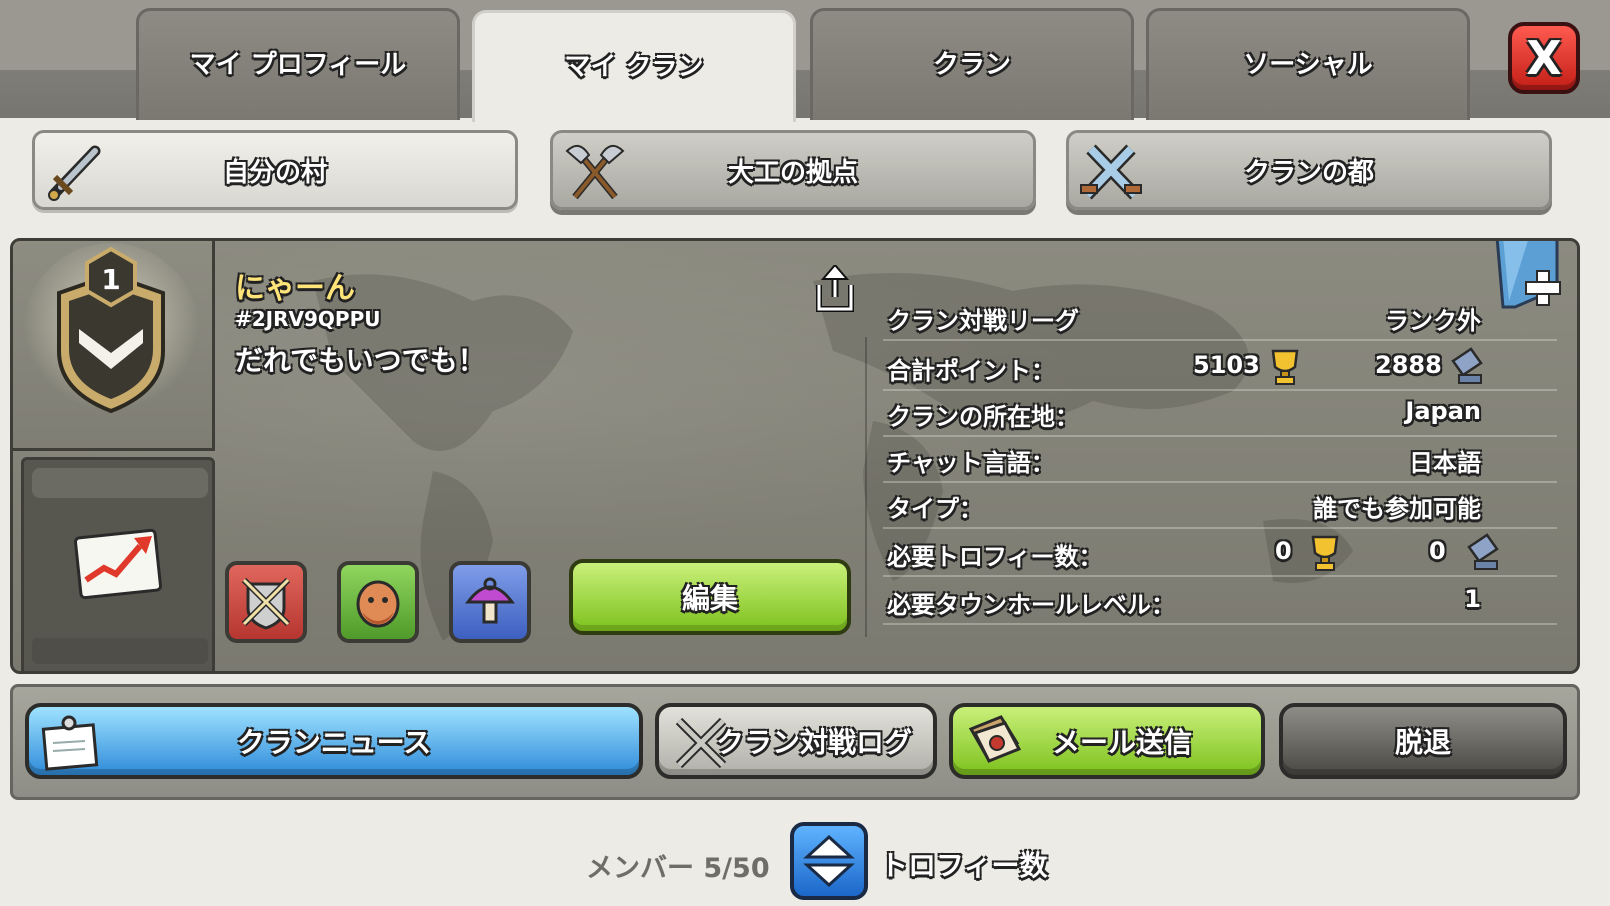 The image size is (1610, 906). Describe the element at coordinates (995, 557) in the screenshot. I see `required-trophies-label: 必要トロフィー数：` at that location.